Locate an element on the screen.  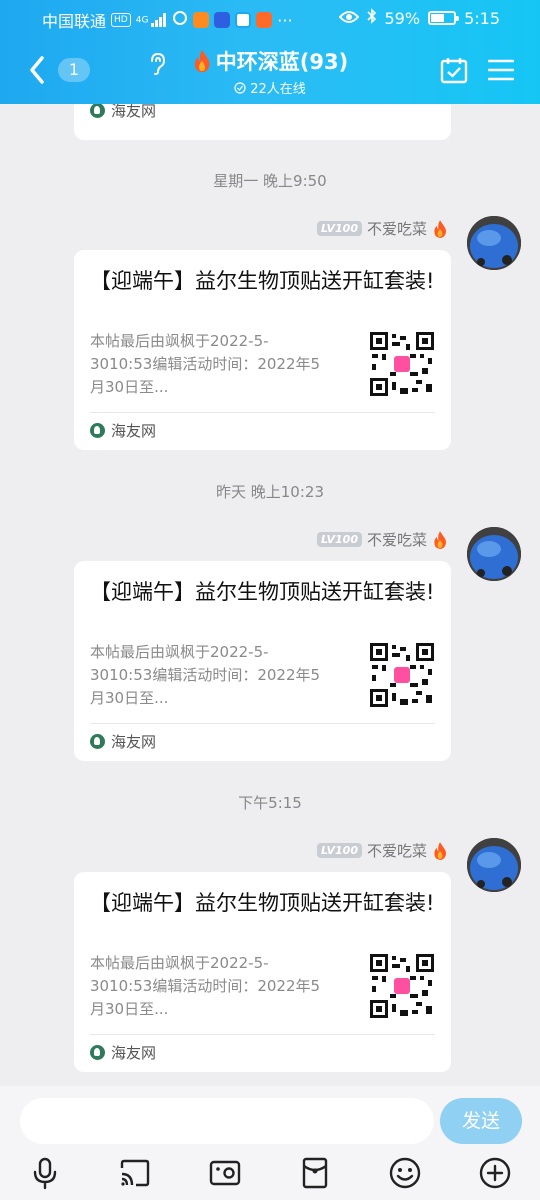
plus-button is located at coordinates (495, 1173).